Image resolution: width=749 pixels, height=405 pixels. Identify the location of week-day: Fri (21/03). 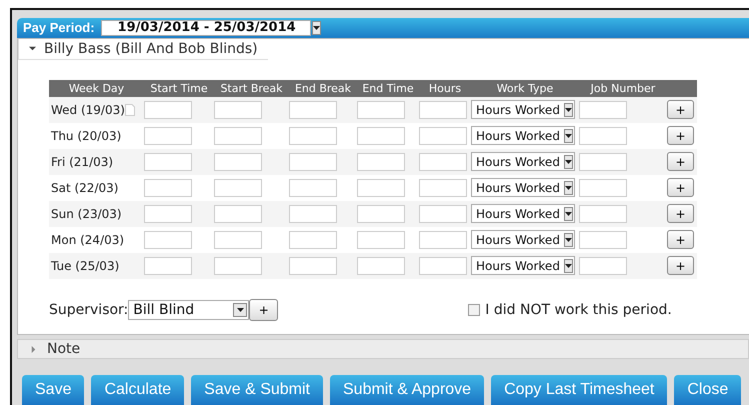
(82, 161).